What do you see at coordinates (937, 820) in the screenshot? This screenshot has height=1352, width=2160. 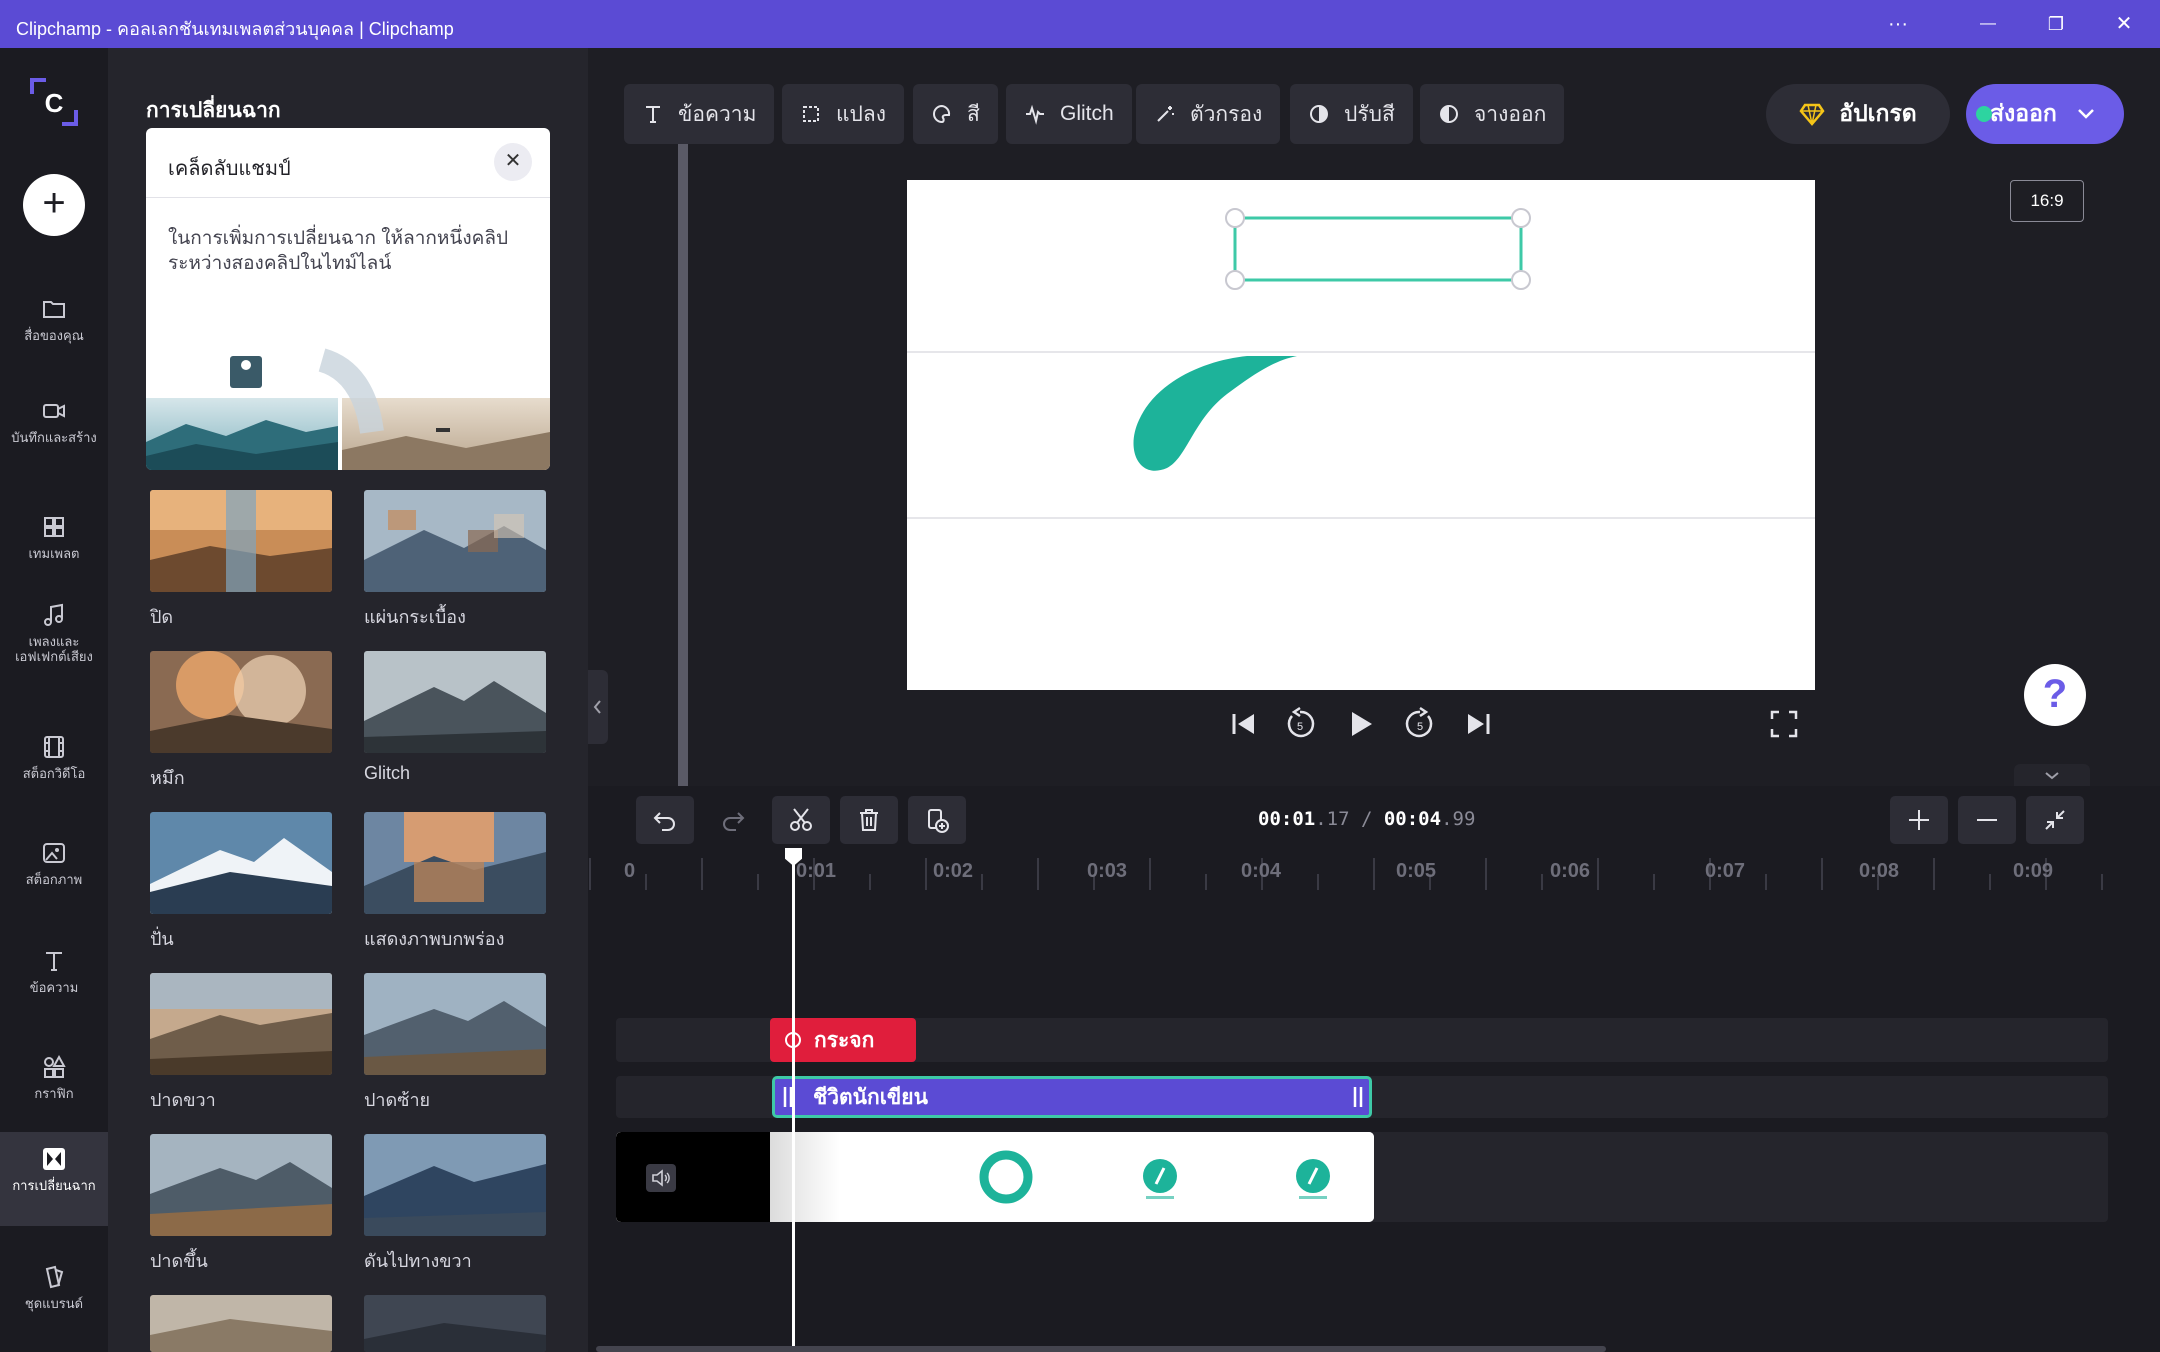 I see `add-to-timeline-button` at bounding box center [937, 820].